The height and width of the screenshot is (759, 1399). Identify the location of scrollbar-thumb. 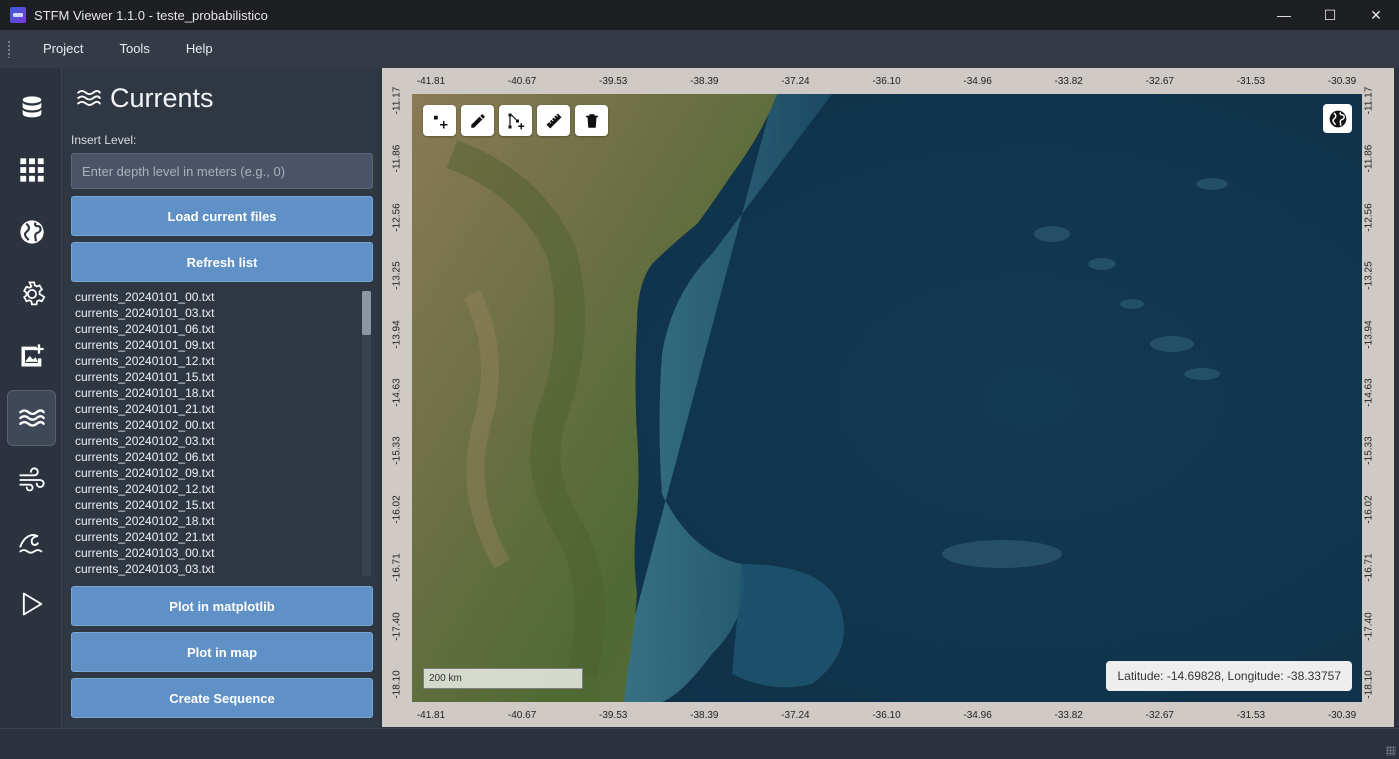
(366, 313).